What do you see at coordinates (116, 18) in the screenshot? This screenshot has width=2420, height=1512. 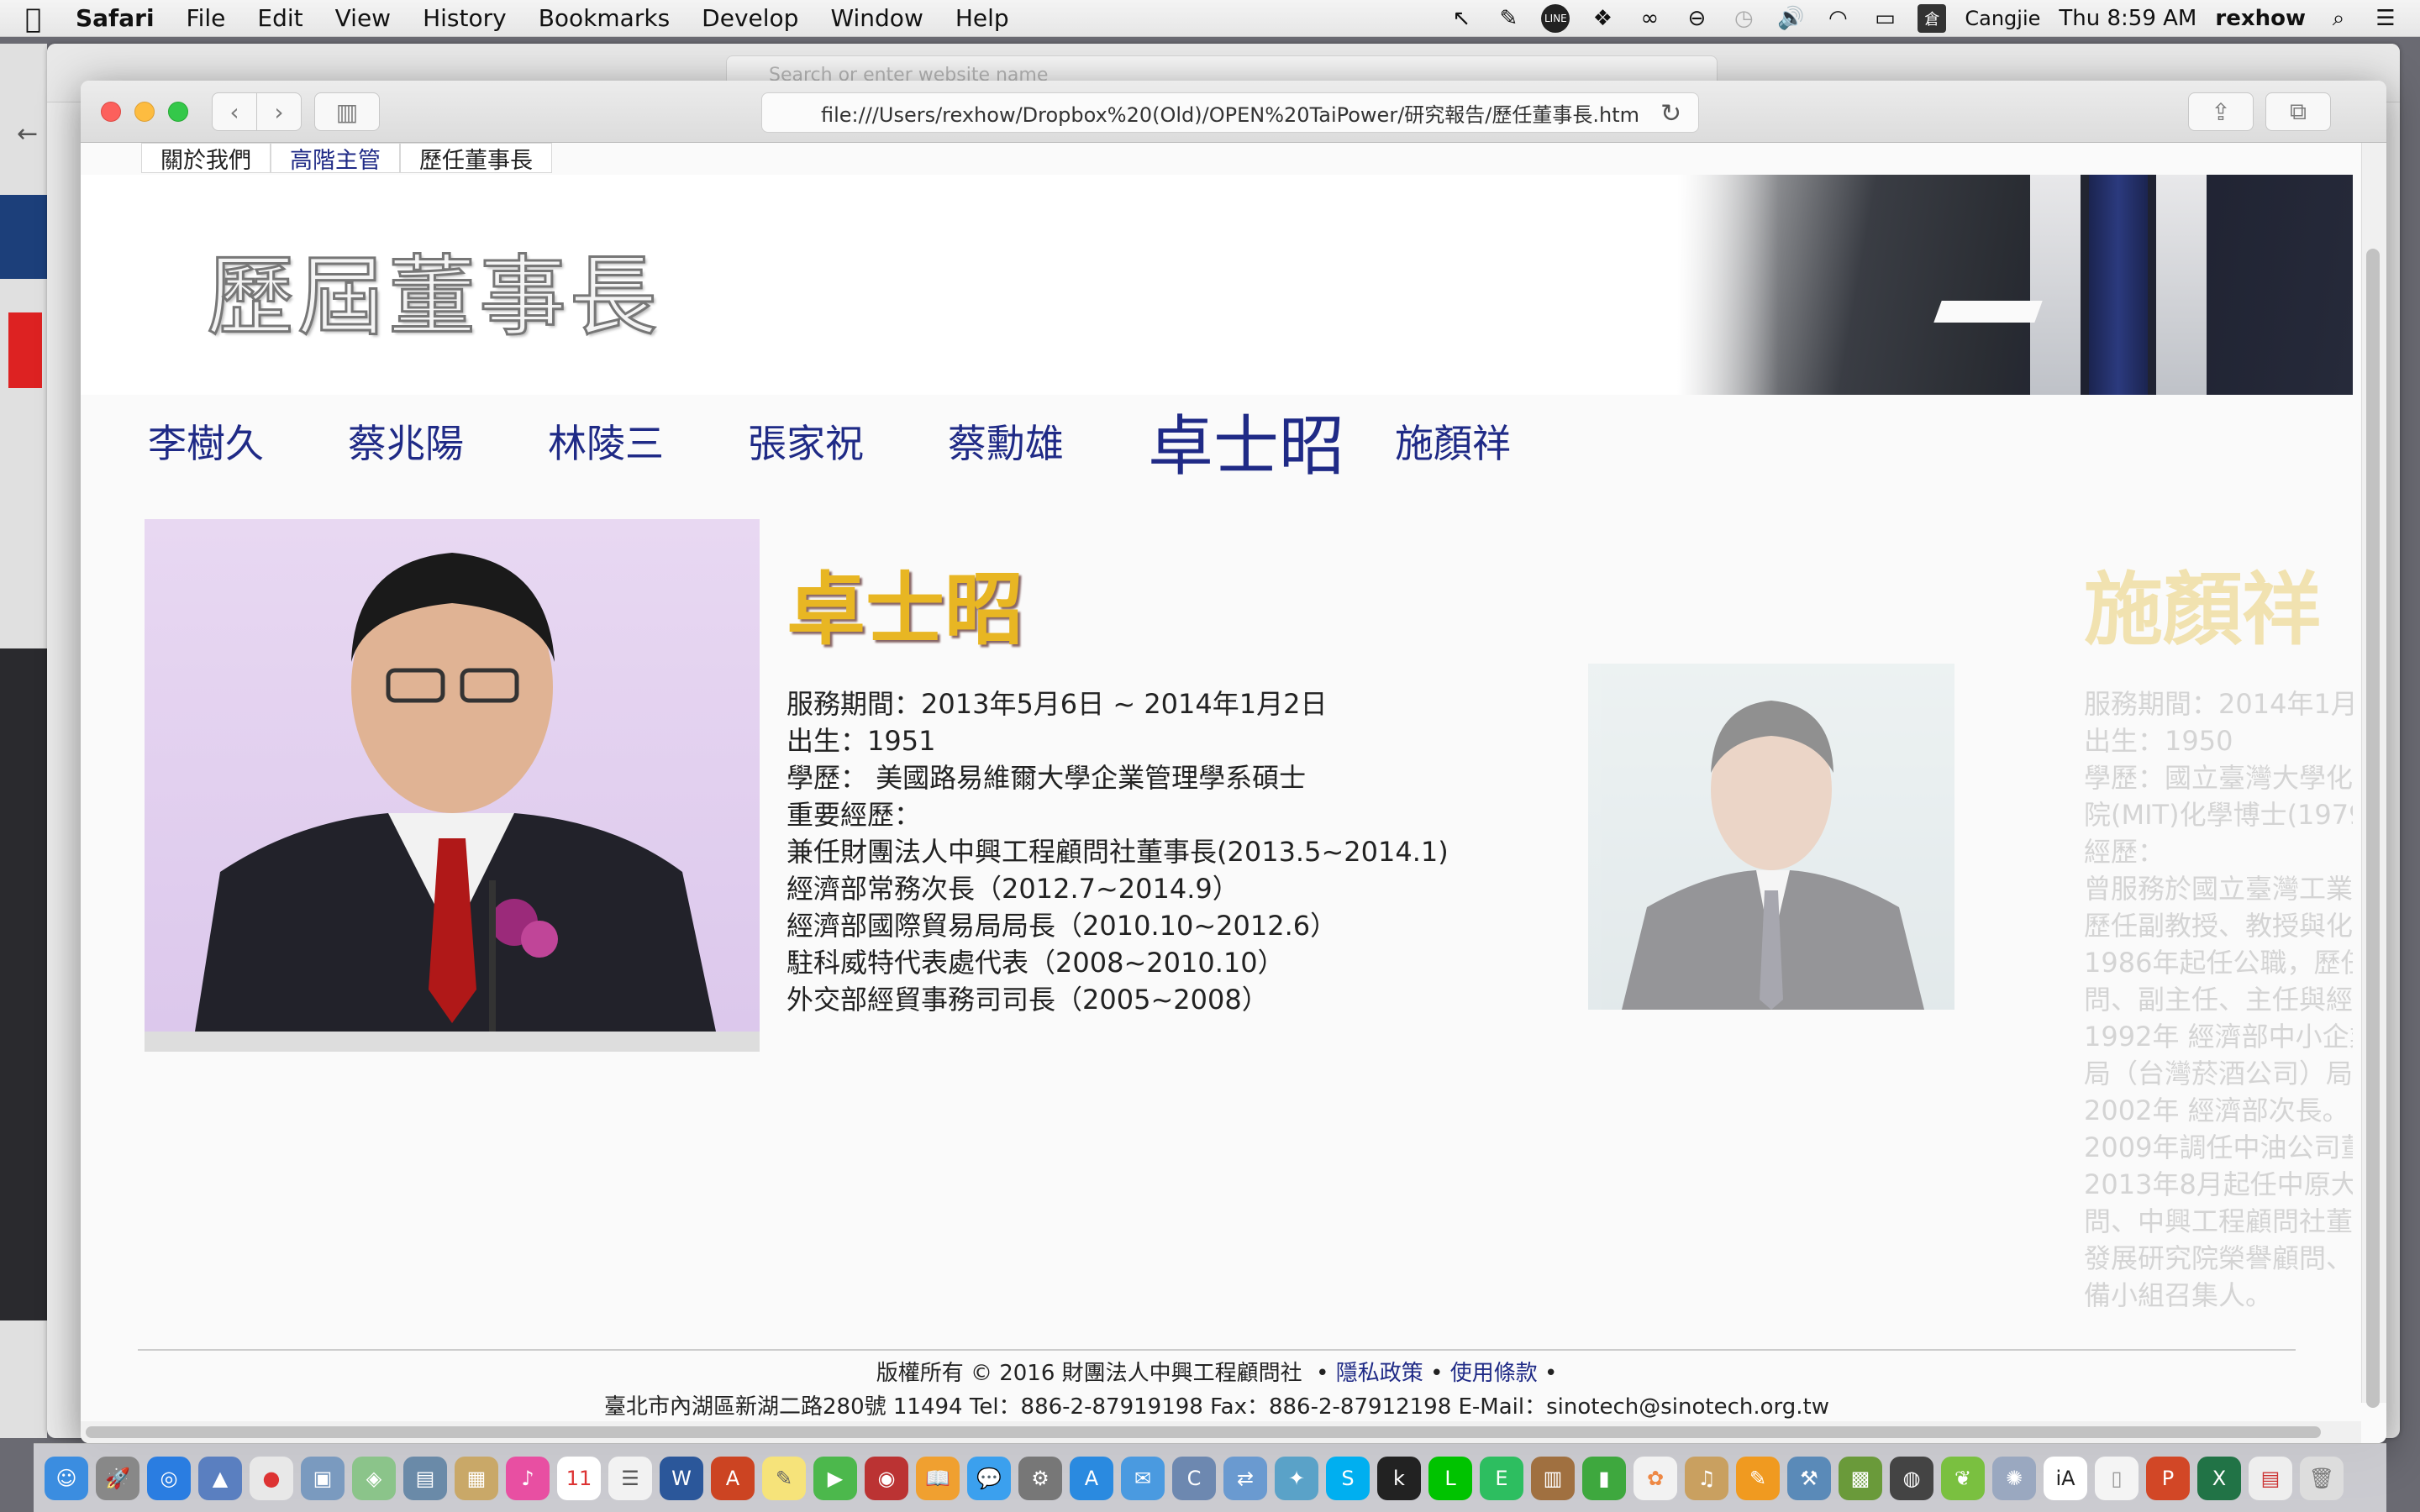 I see `menu-app-name: Safari` at bounding box center [116, 18].